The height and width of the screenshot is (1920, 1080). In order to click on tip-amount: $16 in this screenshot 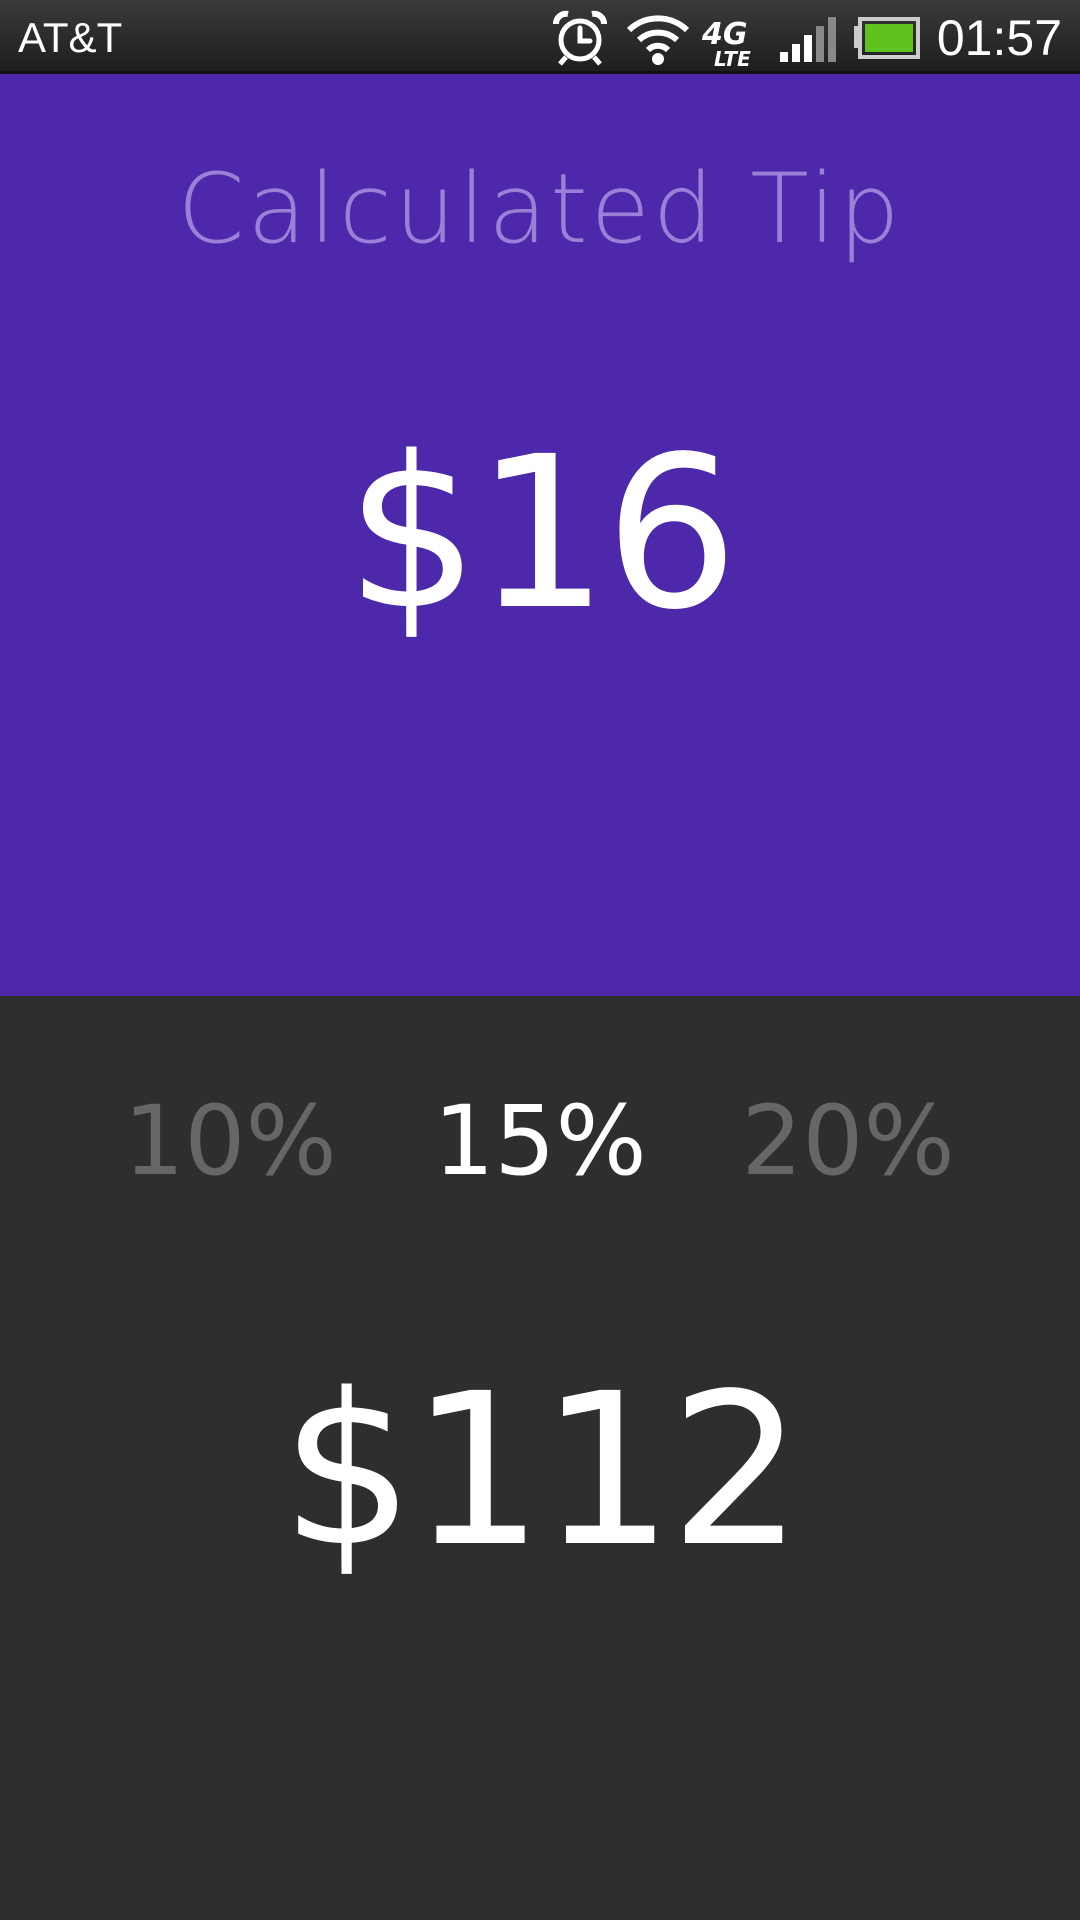, I will do `click(542, 533)`.